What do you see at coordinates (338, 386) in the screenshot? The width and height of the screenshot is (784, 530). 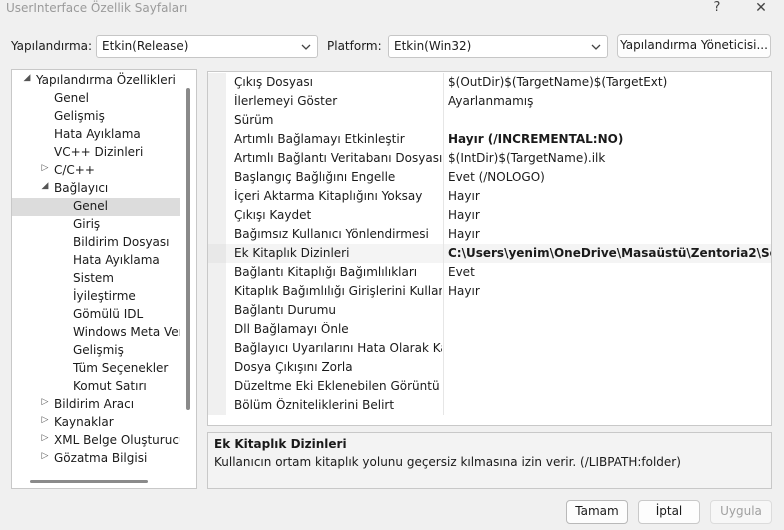 I see `property-name: Düzeltme Eki Eklenebilen Görüntü Oluştur` at bounding box center [338, 386].